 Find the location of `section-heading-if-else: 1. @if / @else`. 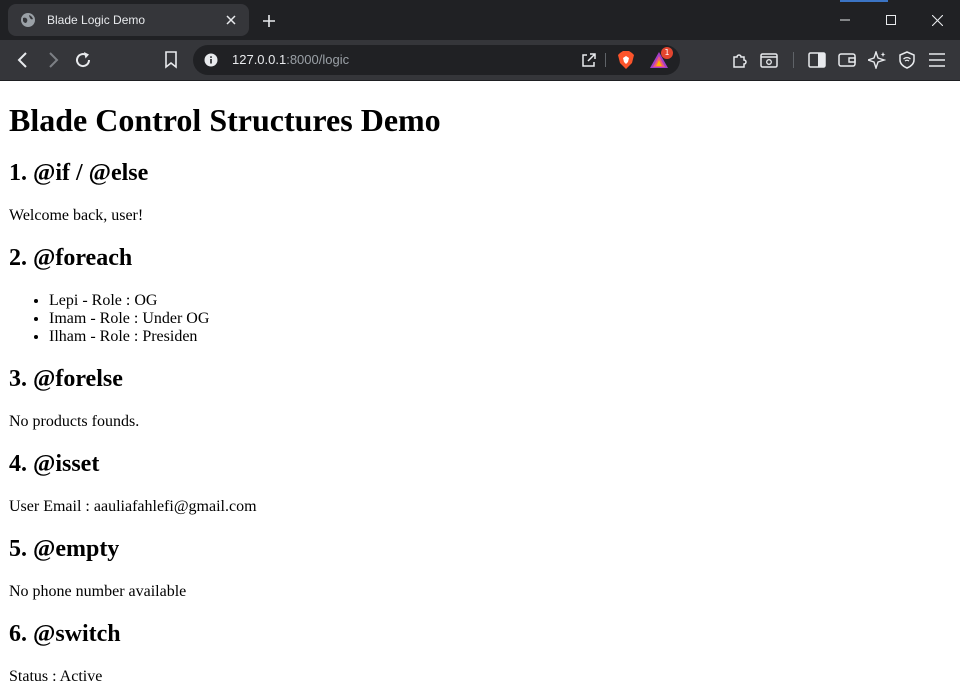

section-heading-if-else: 1. @if / @else is located at coordinates (79, 173).